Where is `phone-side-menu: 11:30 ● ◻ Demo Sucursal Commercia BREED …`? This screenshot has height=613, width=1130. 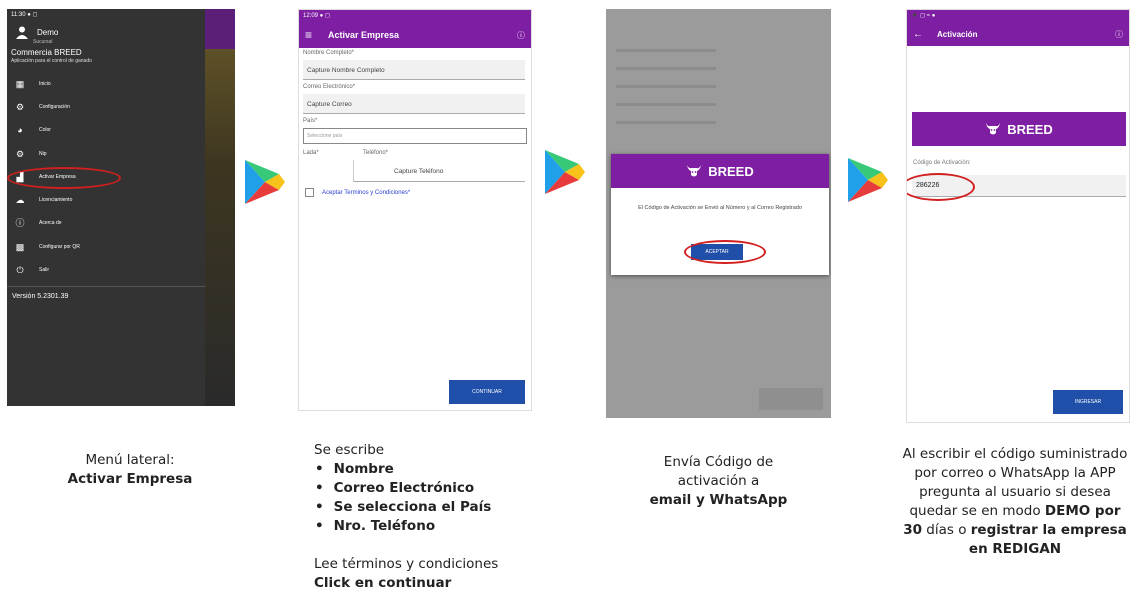
phone-side-menu: 11:30 ● ◻ Demo Sucursal Commercia BREED … is located at coordinates (121, 207).